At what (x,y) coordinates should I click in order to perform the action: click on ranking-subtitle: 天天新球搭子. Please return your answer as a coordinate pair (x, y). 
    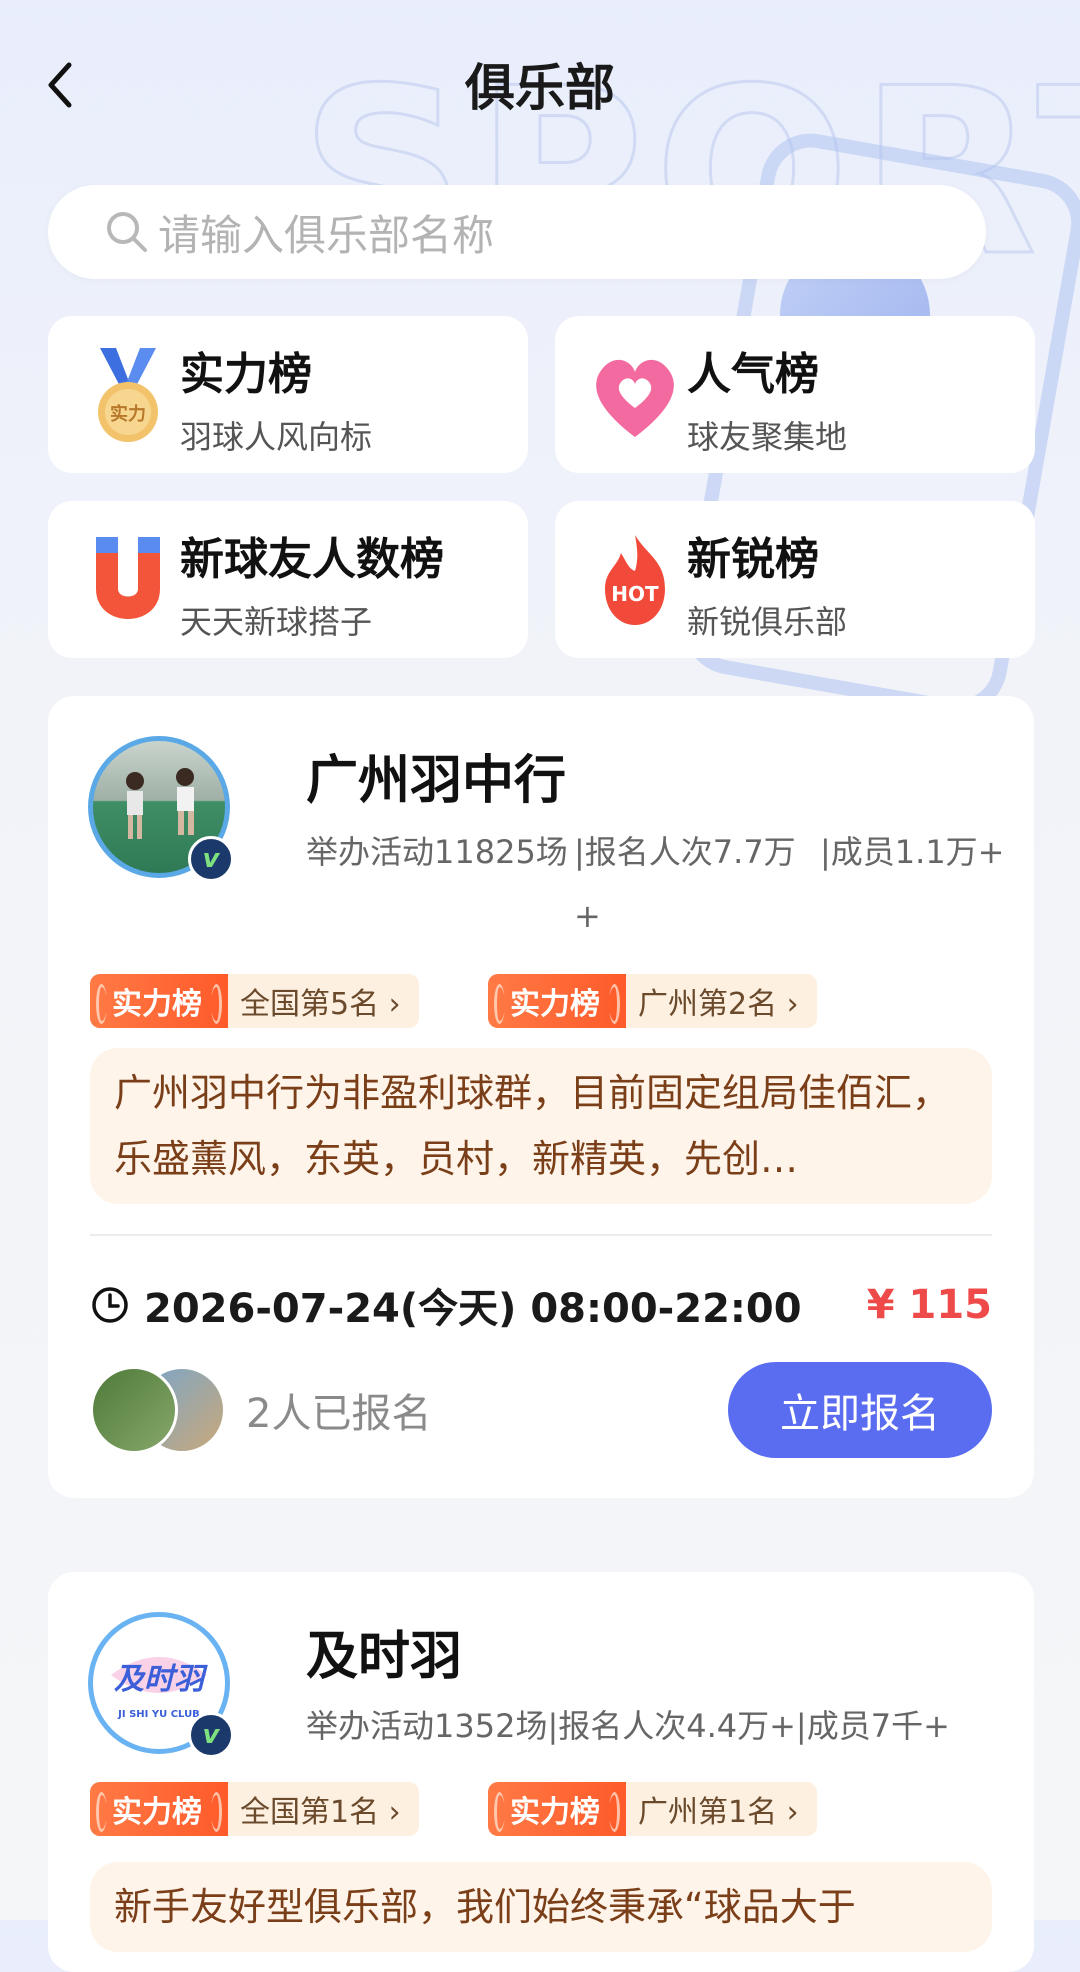
    Looking at the image, I should click on (276, 622).